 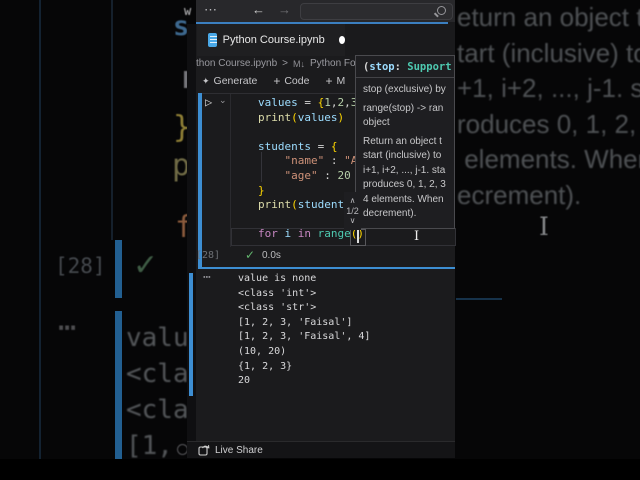 What do you see at coordinates (548, 88) in the screenshot?
I see `bg-tooltip-line: +1, i+2, ..., j-1. sta` at bounding box center [548, 88].